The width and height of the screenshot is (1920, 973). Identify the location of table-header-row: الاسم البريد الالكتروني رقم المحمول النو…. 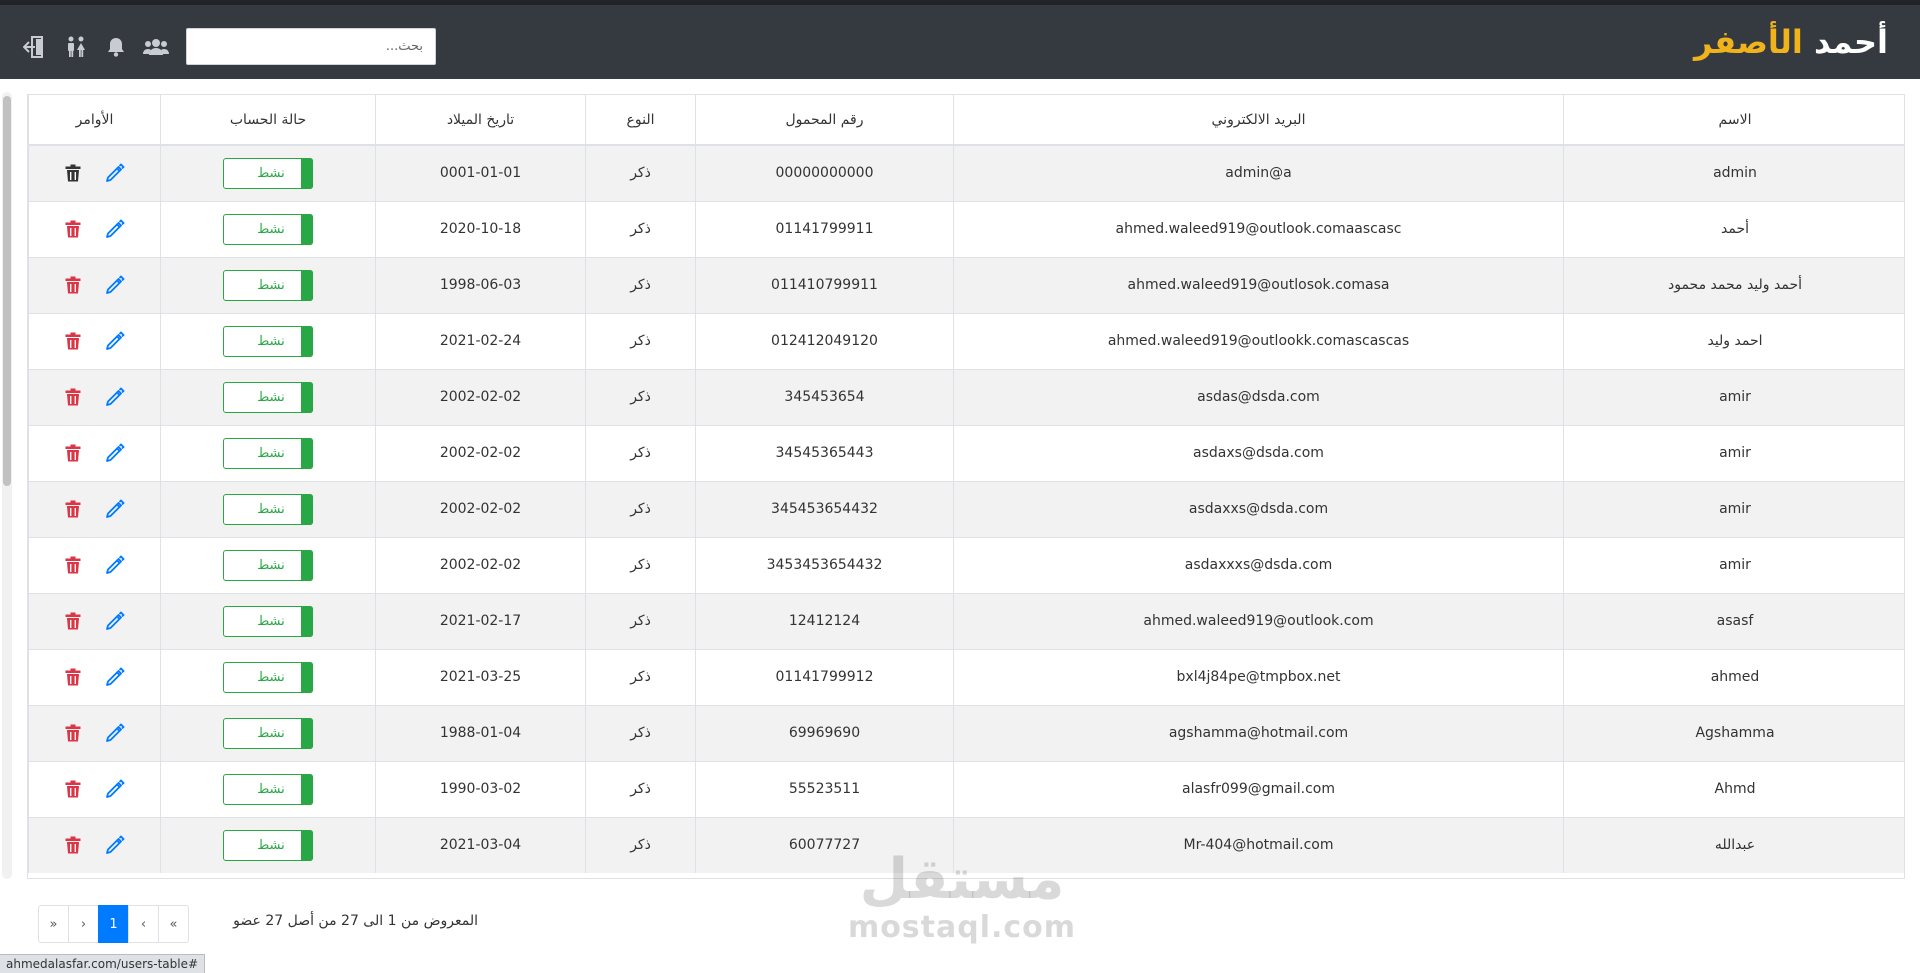
(966, 120).